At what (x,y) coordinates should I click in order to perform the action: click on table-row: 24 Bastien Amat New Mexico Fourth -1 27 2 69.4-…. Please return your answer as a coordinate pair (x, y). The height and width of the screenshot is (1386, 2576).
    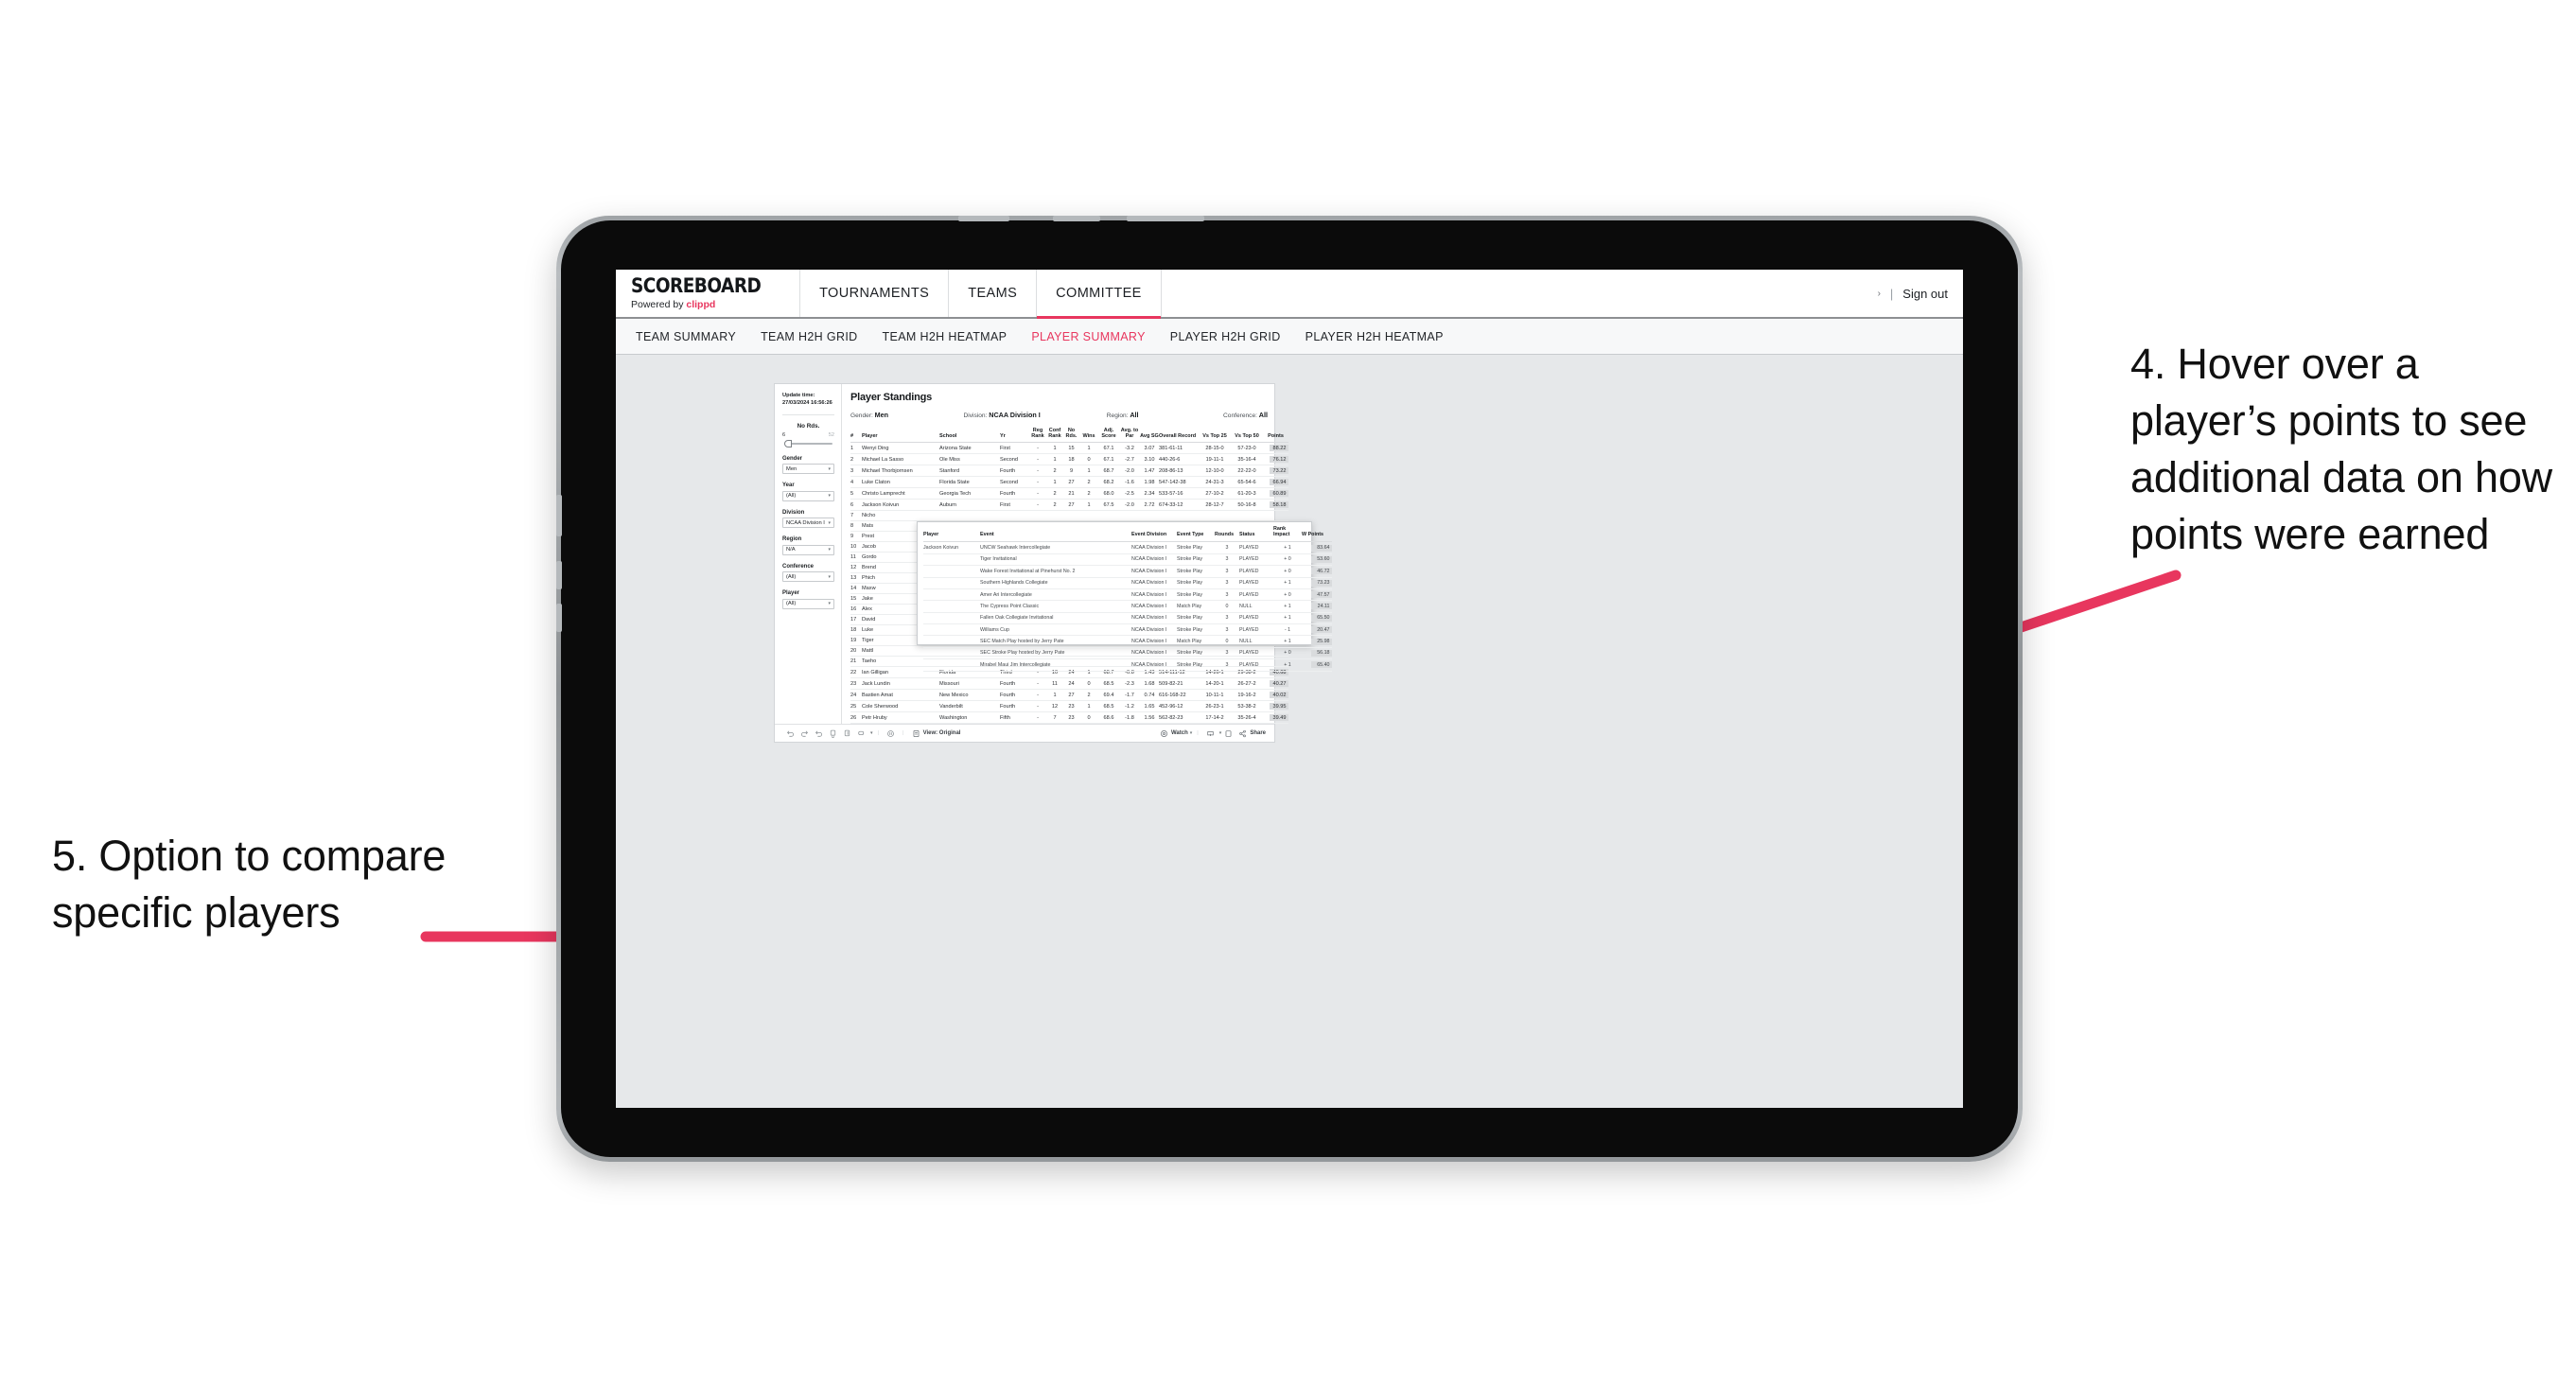
    Looking at the image, I should click on (1069, 695).